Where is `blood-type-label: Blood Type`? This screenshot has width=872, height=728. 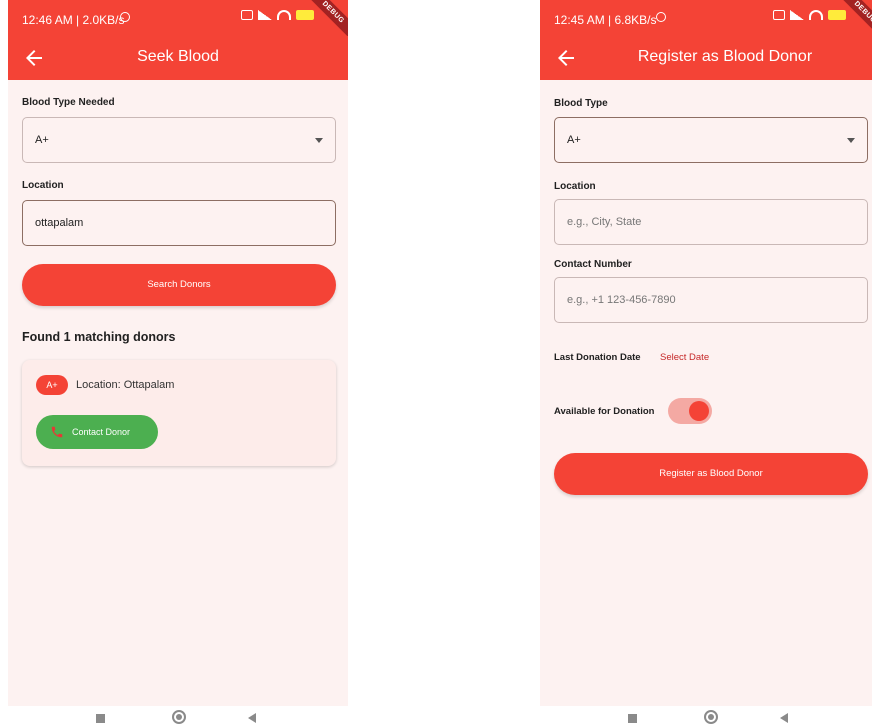 blood-type-label: Blood Type is located at coordinates (581, 103).